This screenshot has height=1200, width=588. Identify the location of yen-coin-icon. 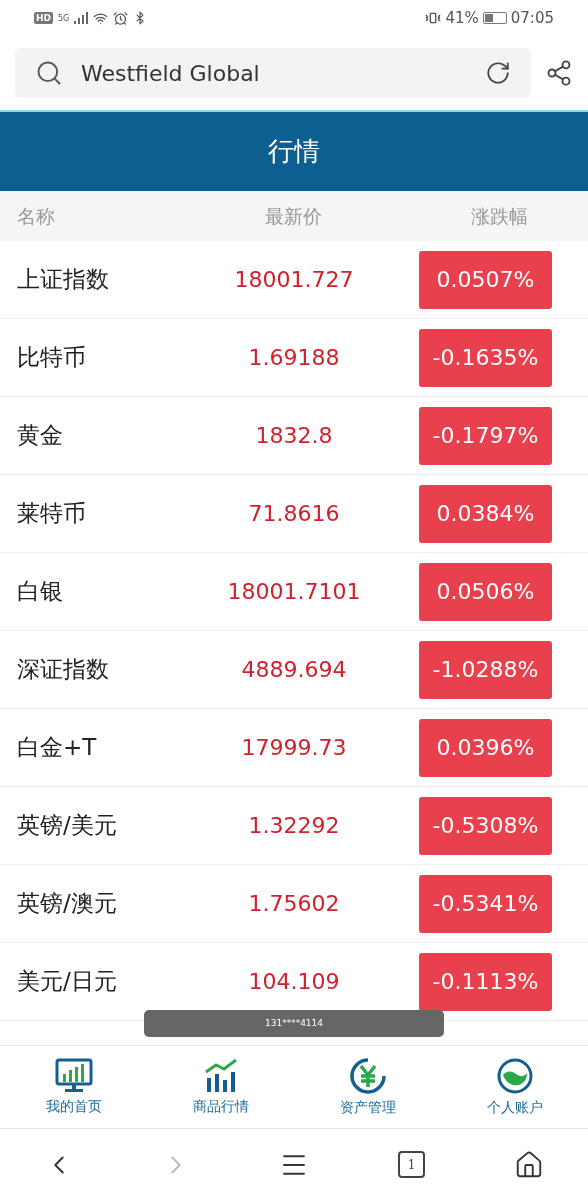
(367, 1075).